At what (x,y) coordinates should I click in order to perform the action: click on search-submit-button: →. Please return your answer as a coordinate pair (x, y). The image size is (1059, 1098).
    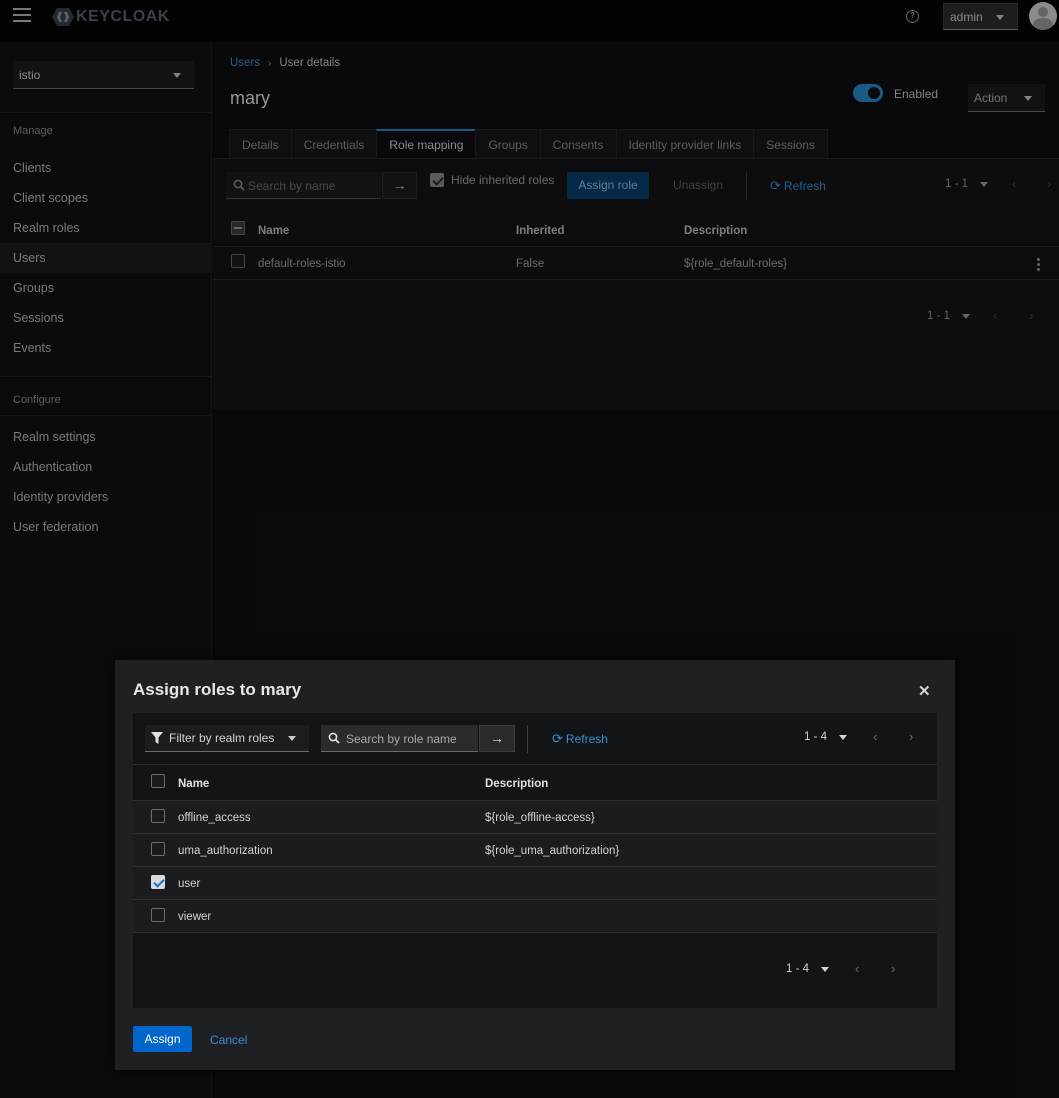
    Looking at the image, I should click on (497, 738).